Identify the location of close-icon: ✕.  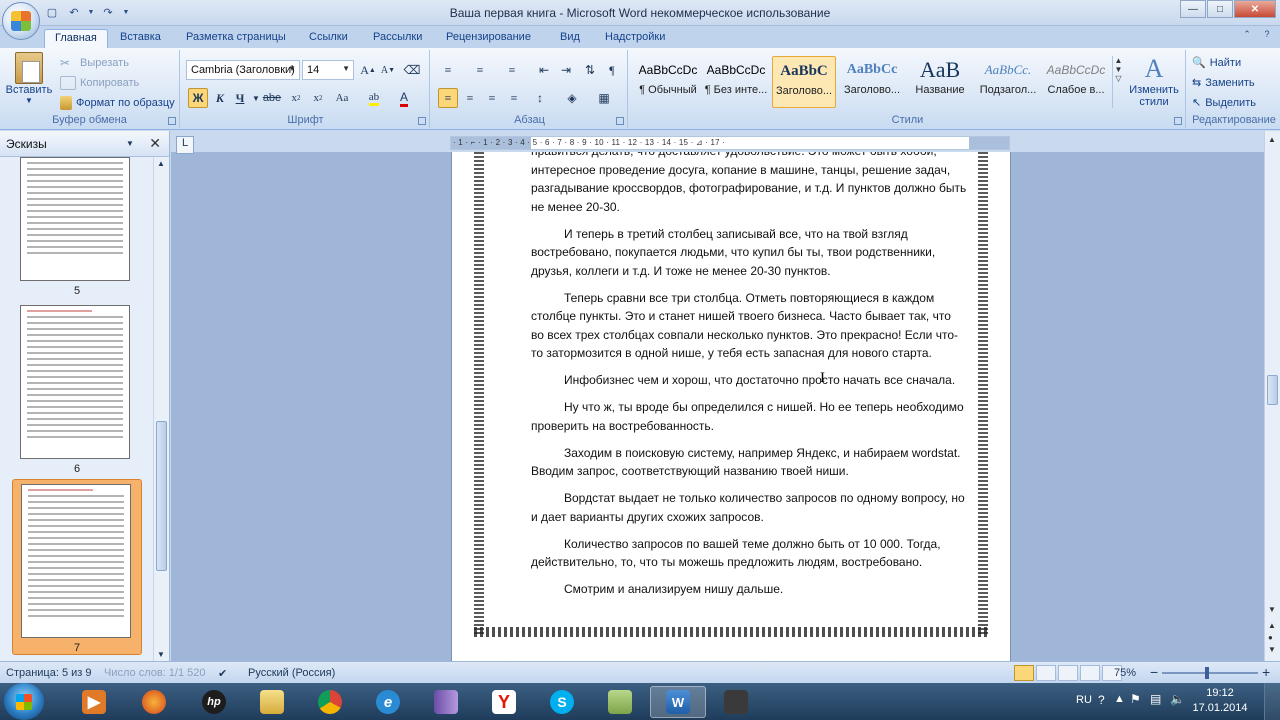
(155, 143).